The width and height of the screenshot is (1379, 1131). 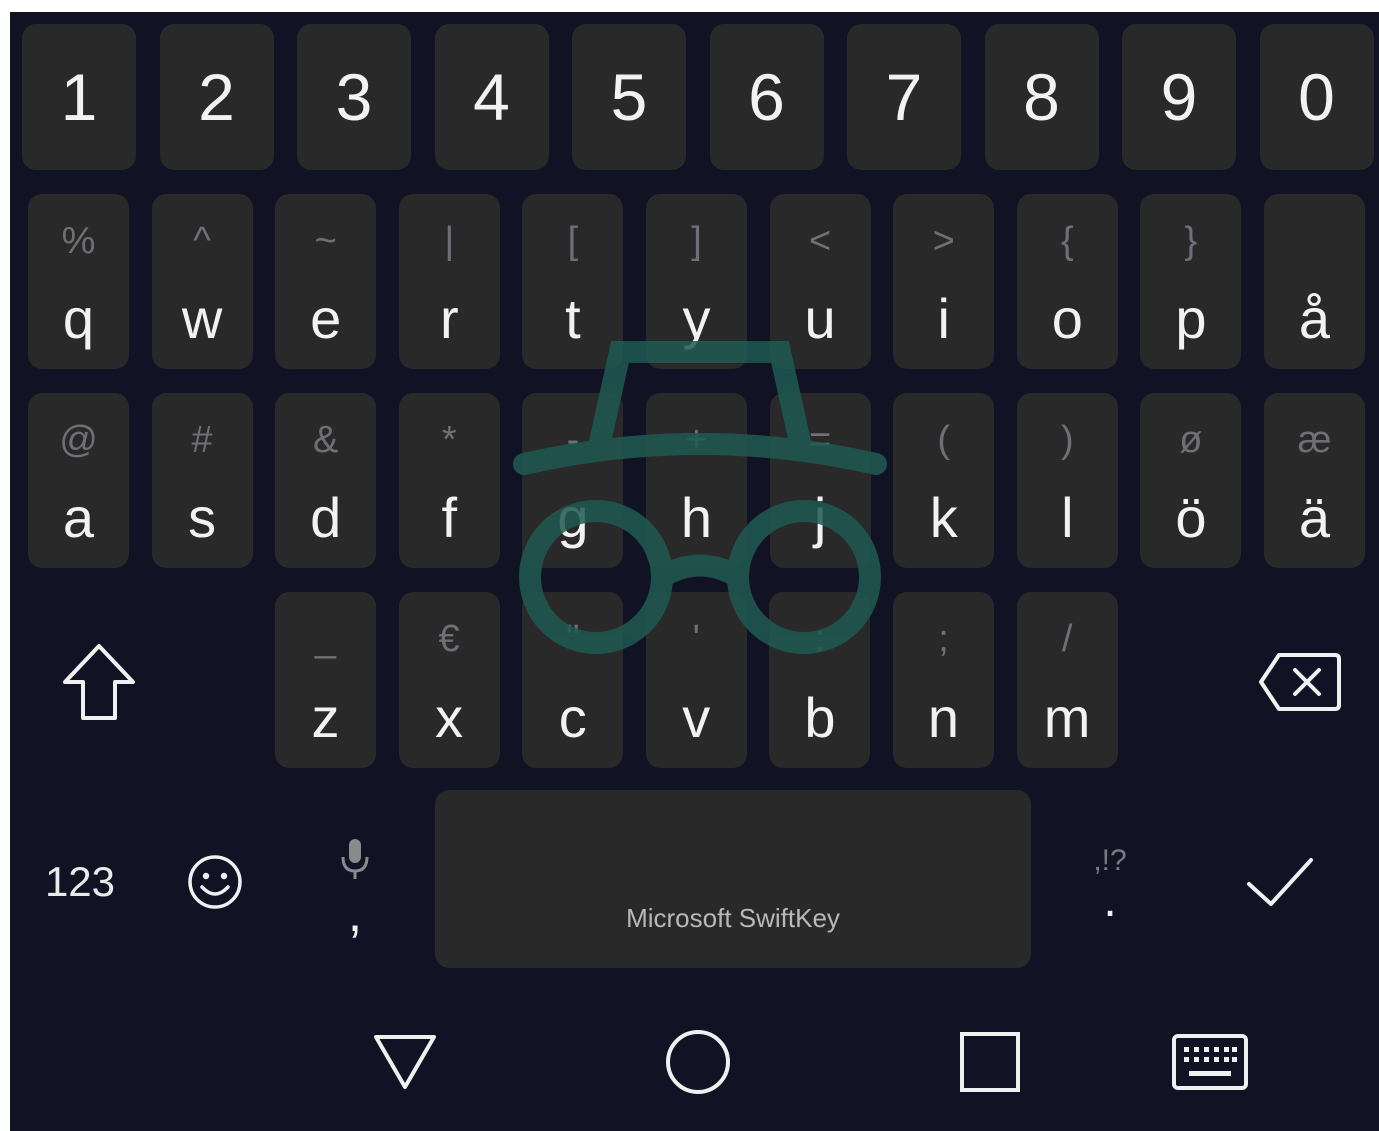 I want to click on key-hint: *, so click(x=449, y=440).